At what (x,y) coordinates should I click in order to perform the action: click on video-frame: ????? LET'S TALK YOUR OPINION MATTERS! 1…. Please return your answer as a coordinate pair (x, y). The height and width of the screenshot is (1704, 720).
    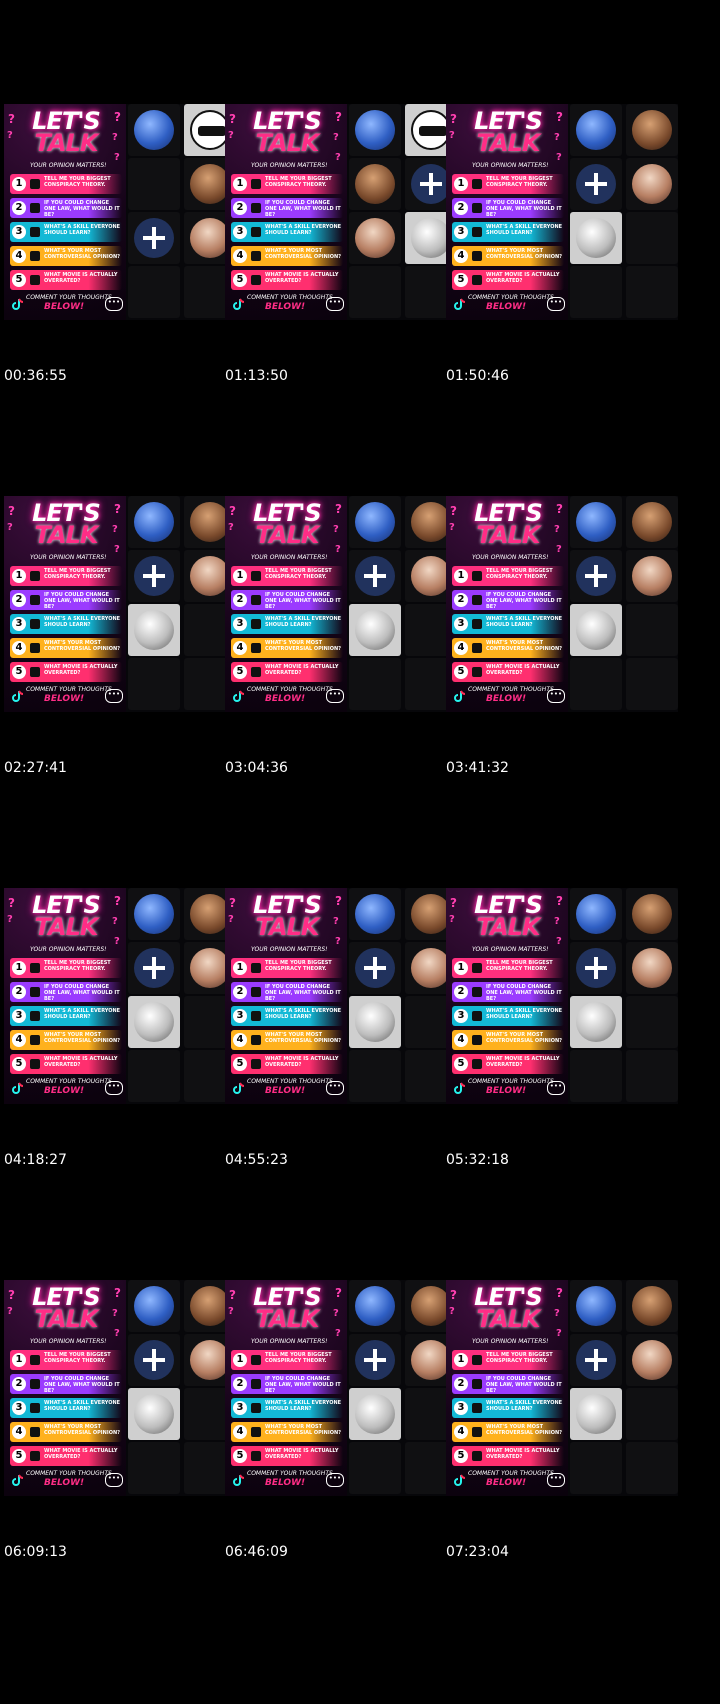
    Looking at the image, I should click on (562, 612).